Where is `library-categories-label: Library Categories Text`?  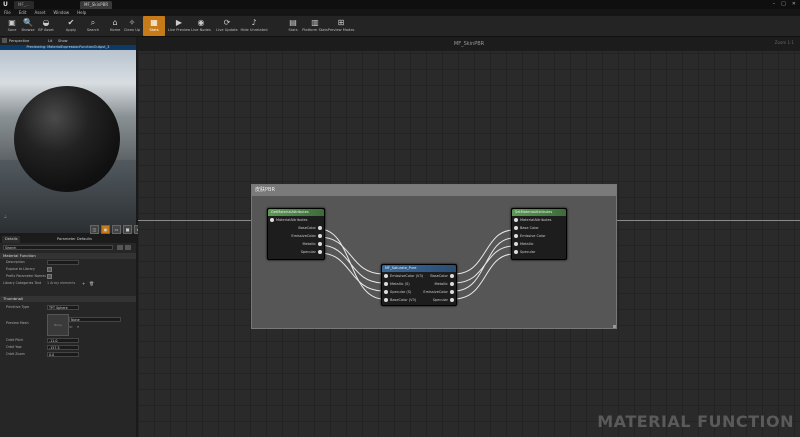
library-categories-label: Library Categories Text is located at coordinates (22, 283).